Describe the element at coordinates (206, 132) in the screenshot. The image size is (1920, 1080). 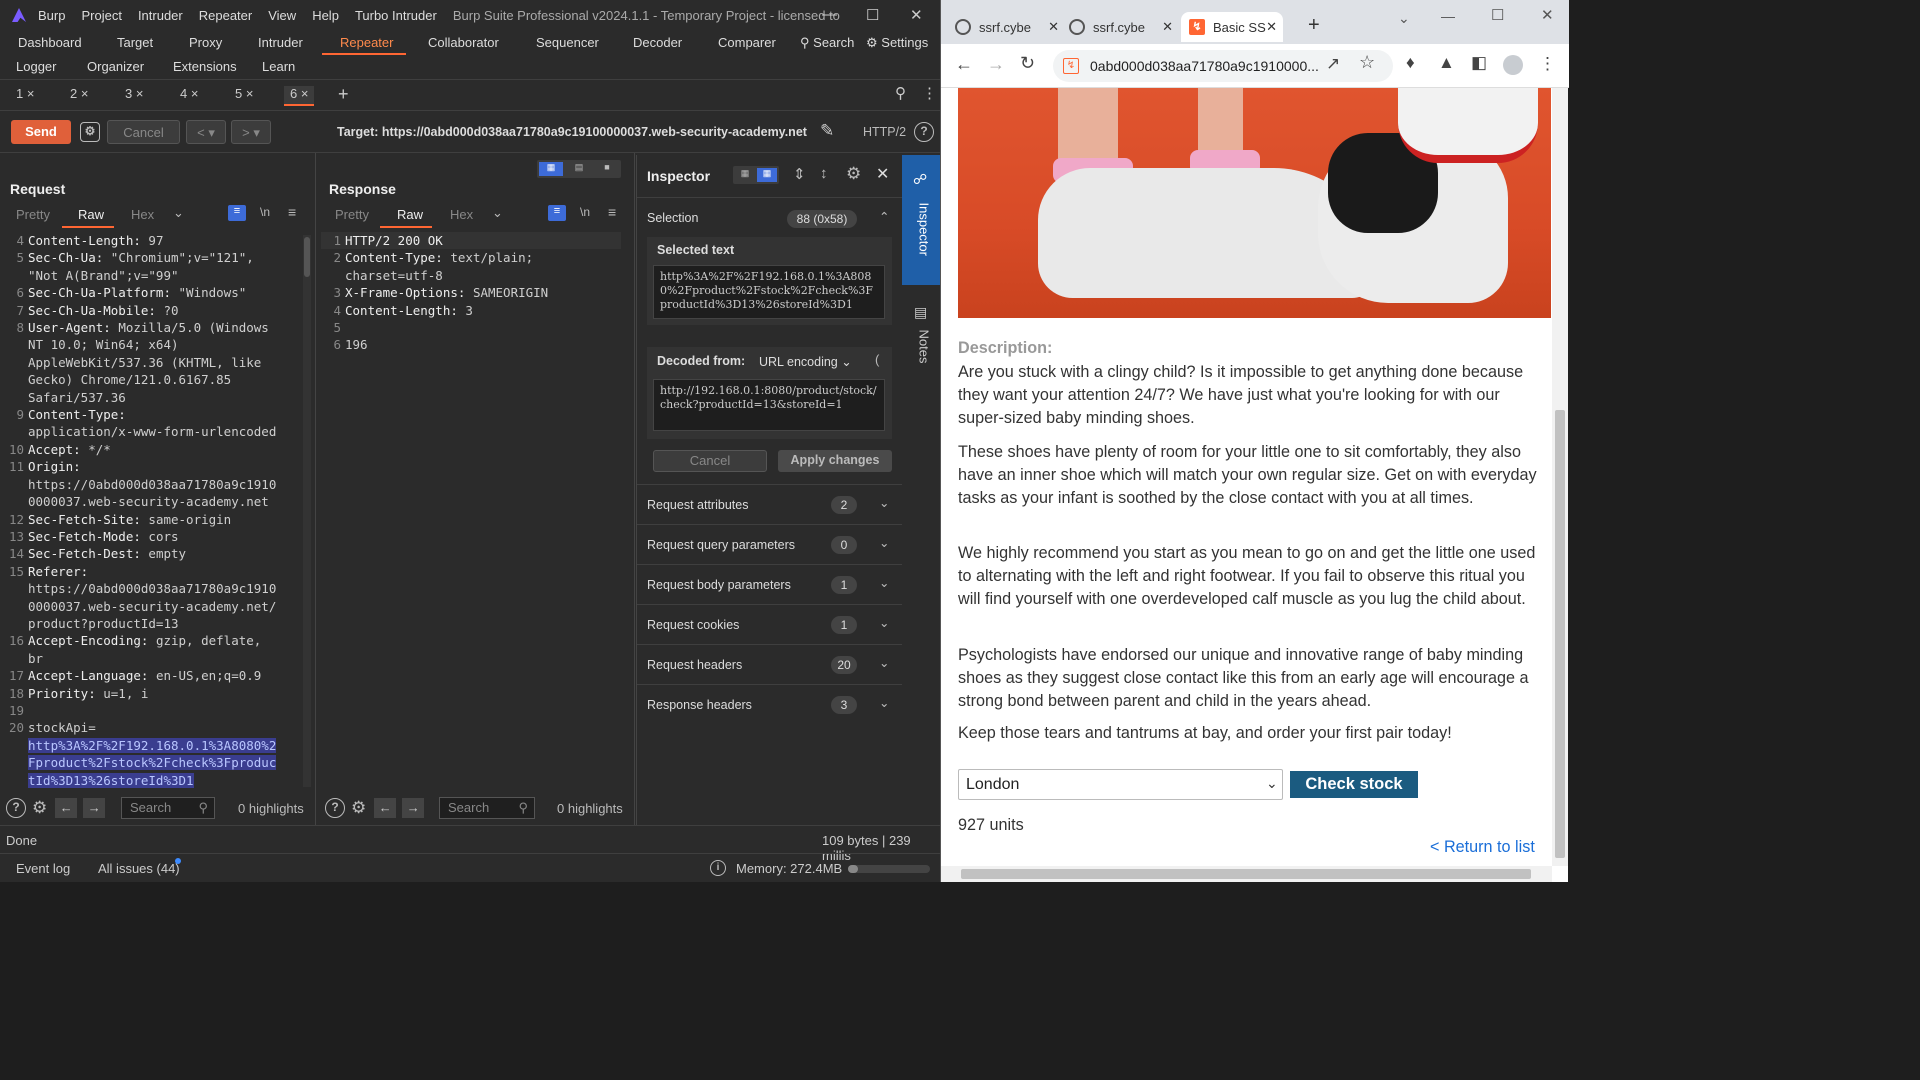
I see `history-back-button: < ▾` at that location.